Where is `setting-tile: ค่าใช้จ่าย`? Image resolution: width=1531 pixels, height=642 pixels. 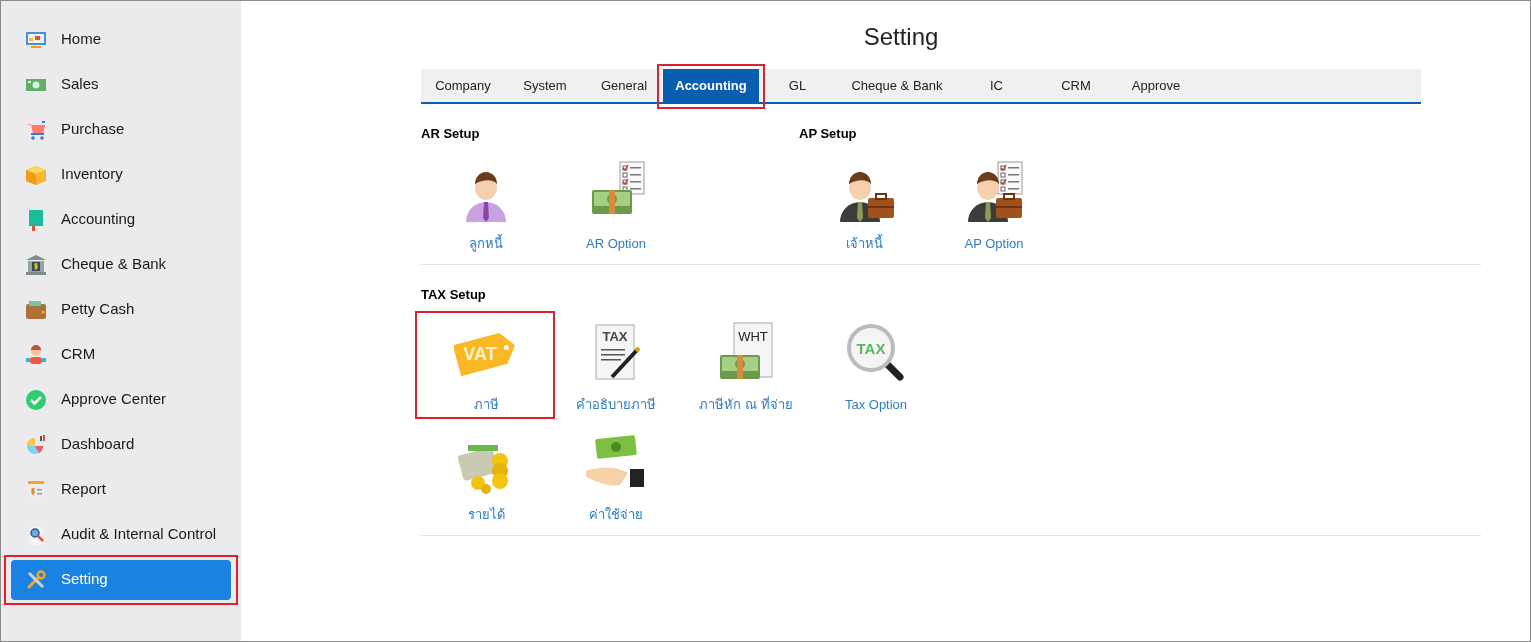 setting-tile: ค่าใช้จ่าย is located at coordinates (616, 471).